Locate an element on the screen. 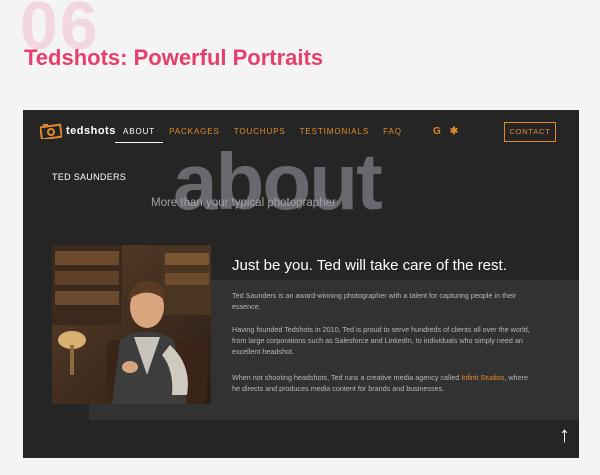 The image size is (600, 475). yelp-icon: ✱ is located at coordinates (454, 131).